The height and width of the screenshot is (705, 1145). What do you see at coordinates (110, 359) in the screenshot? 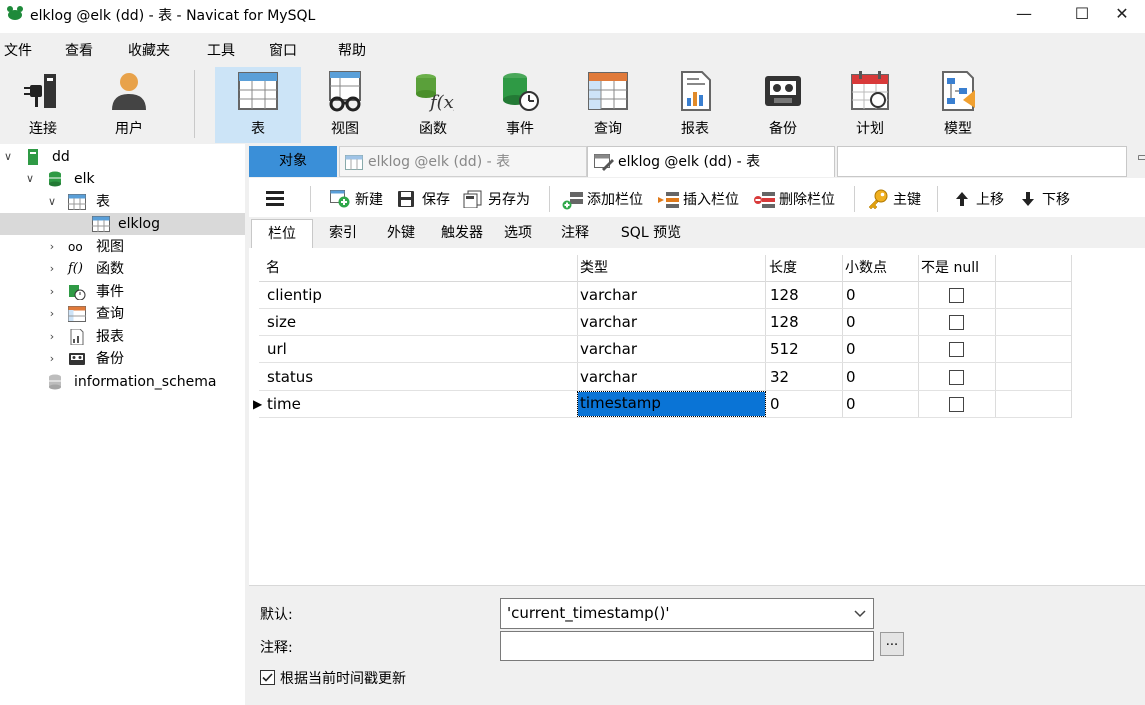
I see `tree-label-backups: 备份` at bounding box center [110, 359].